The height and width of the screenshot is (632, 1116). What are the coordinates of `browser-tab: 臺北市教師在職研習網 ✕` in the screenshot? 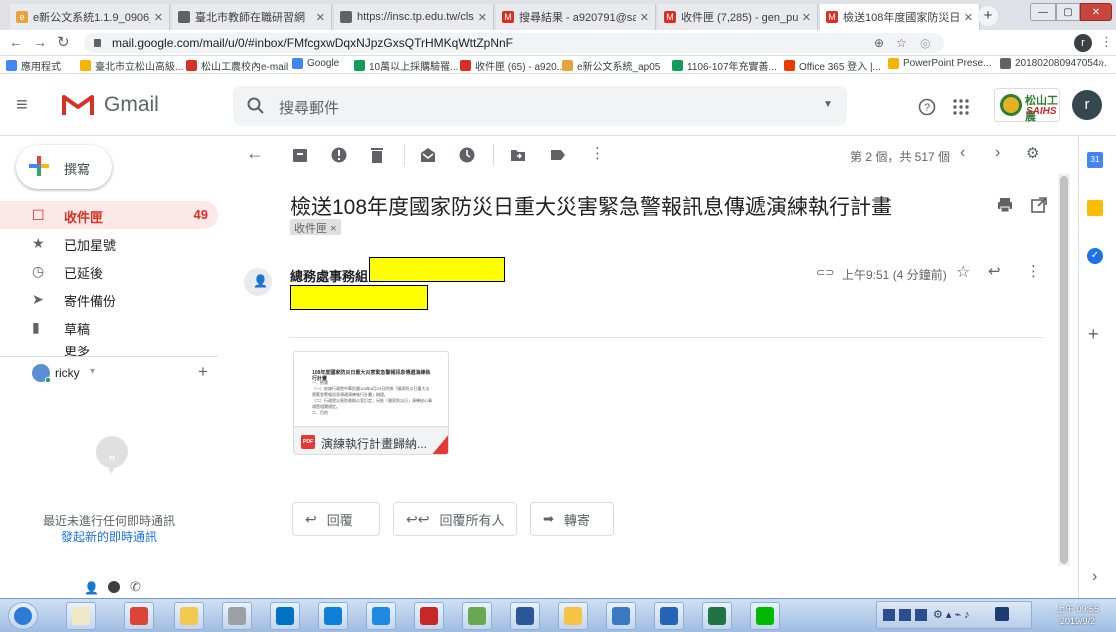 It's located at (252, 17).